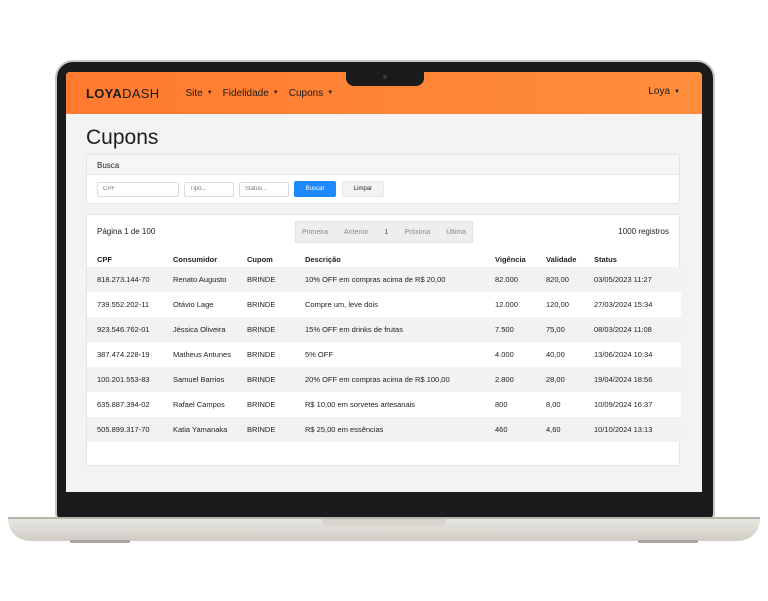 Image resolution: width=768 pixels, height=601 pixels. Describe the element at coordinates (390, 329) in the screenshot. I see `cell-descricao: 15% OFF em drinks de frutas` at that location.